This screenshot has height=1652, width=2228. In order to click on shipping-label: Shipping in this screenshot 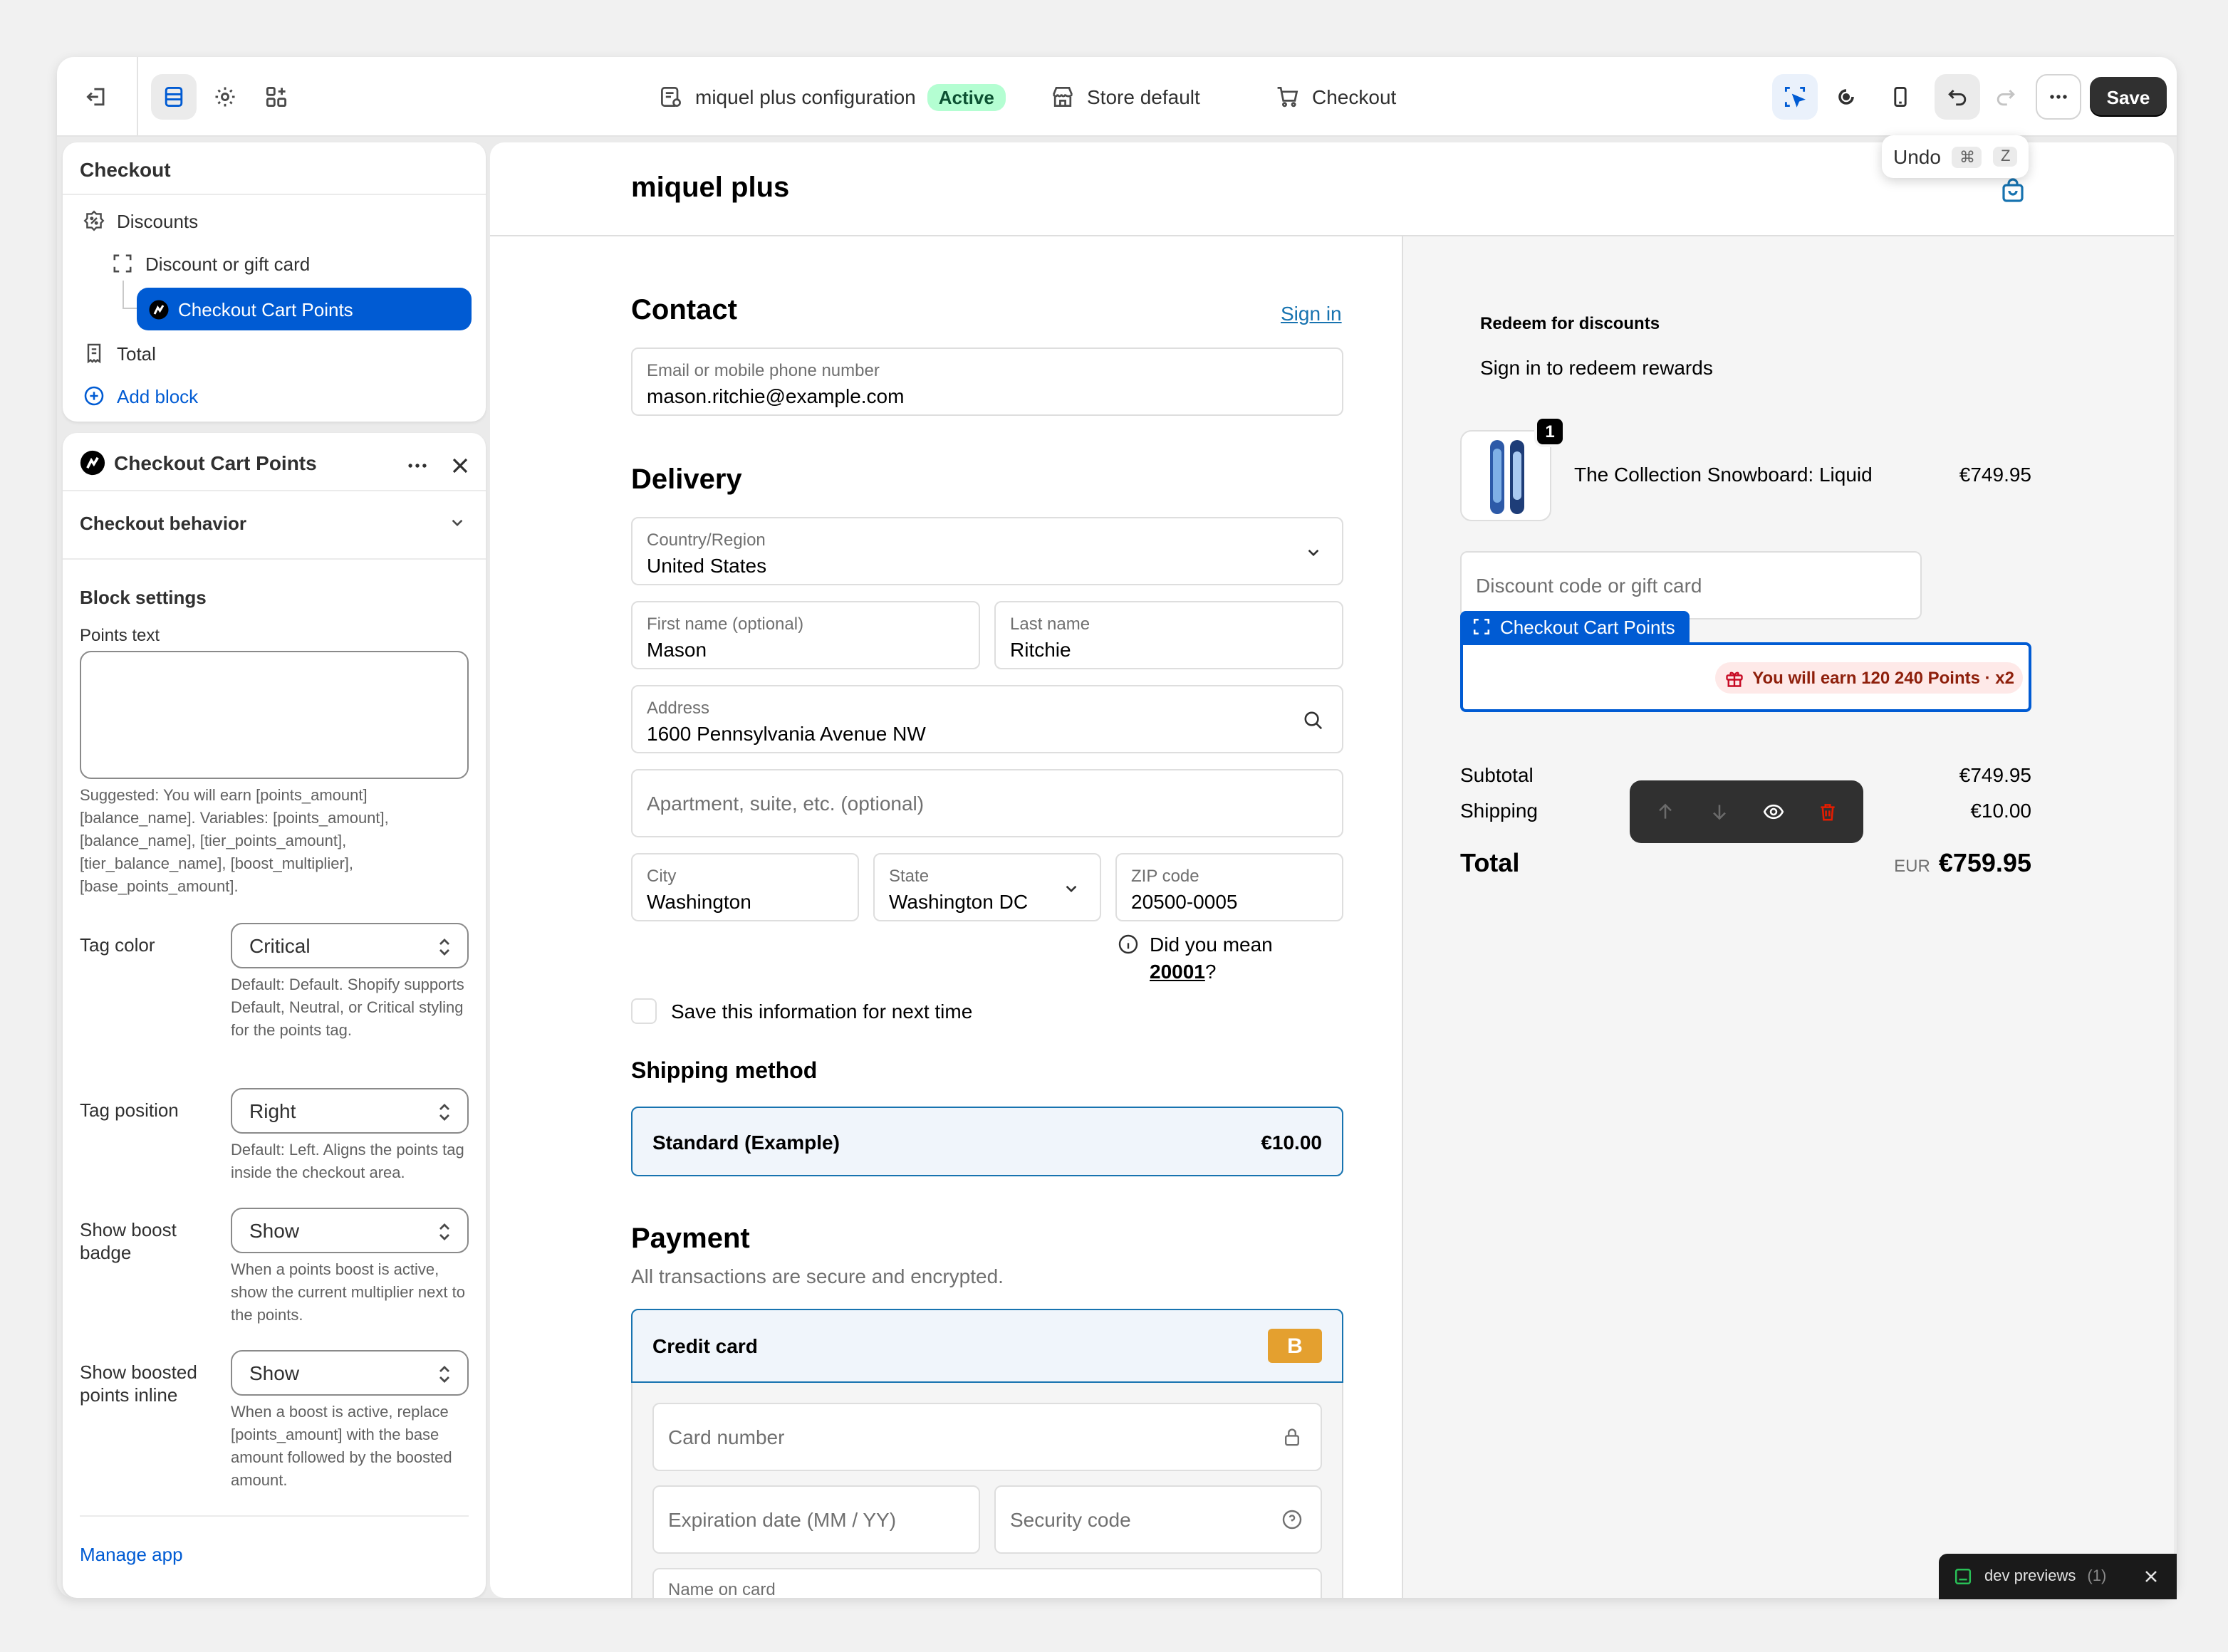, I will do `click(1499, 811)`.